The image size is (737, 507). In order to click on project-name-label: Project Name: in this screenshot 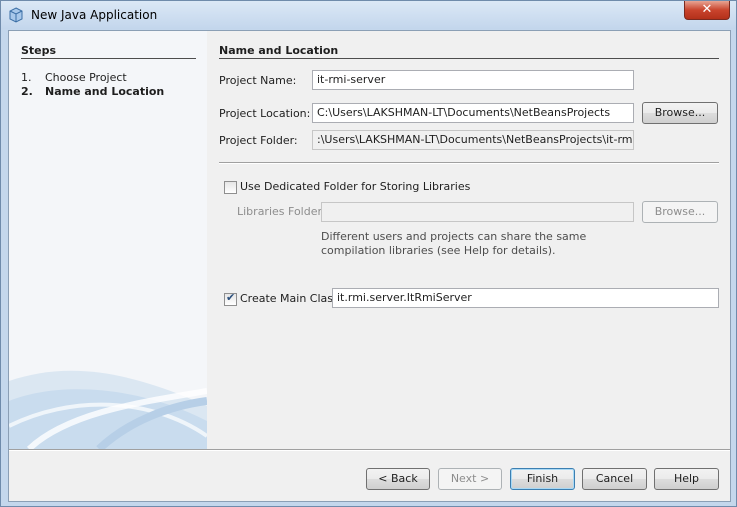, I will do `click(258, 80)`.